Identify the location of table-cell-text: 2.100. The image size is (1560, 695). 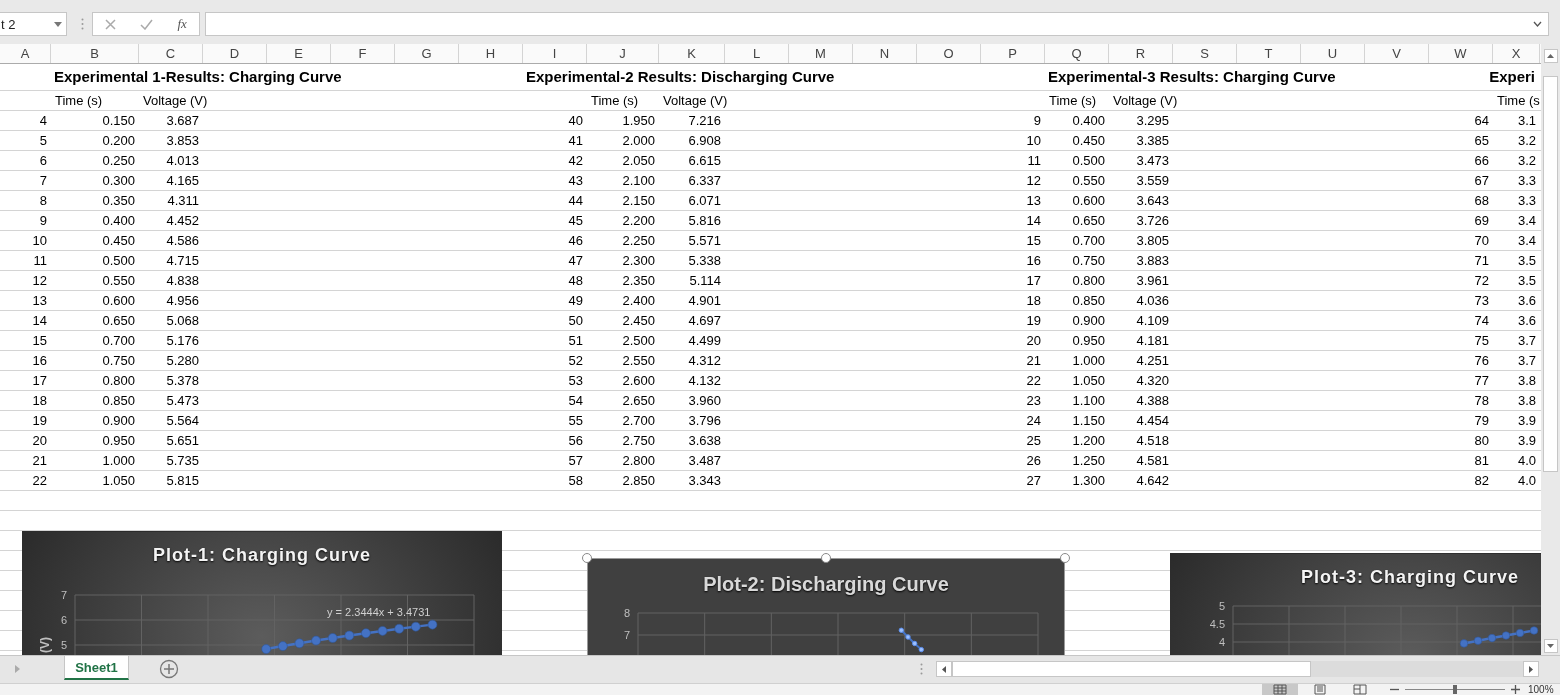
(638, 181).